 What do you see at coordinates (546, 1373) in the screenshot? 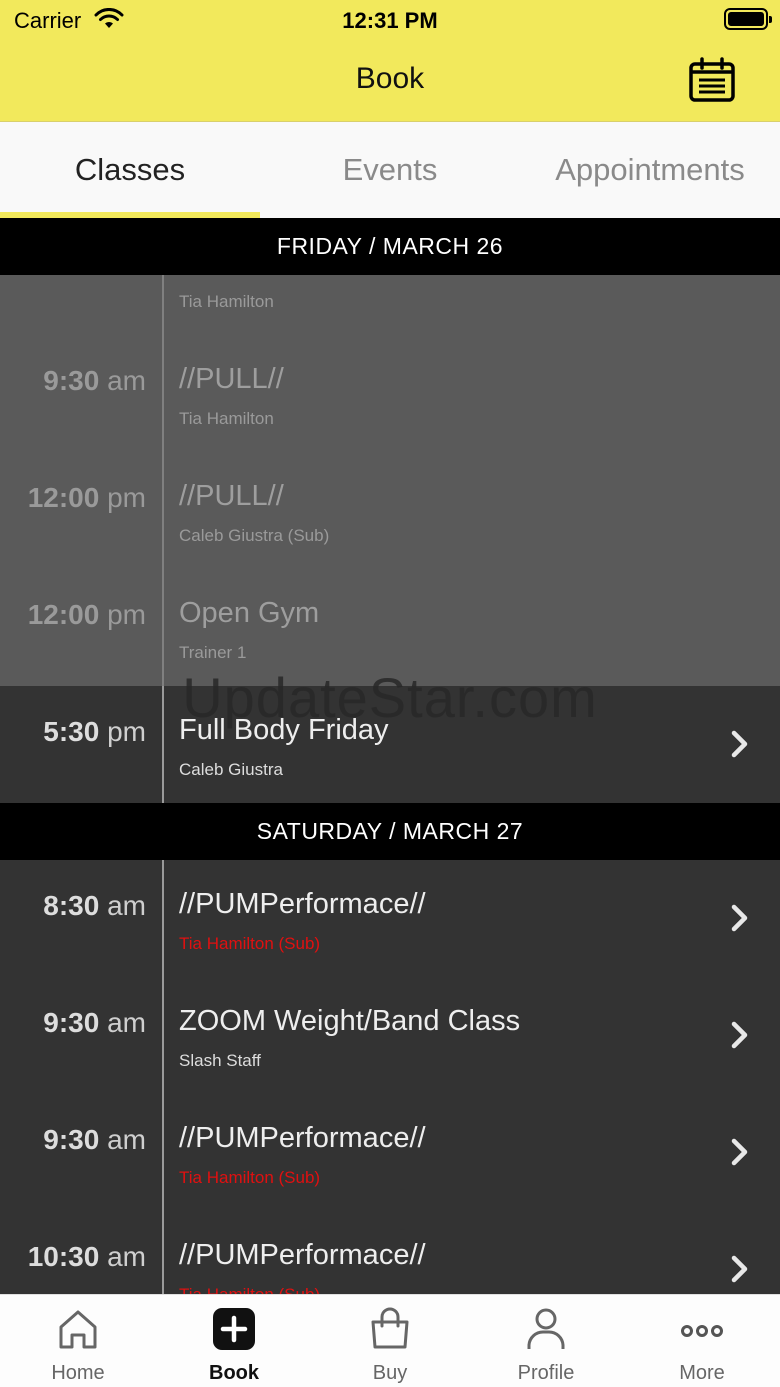
I see `nav-profile-label: Profile` at bounding box center [546, 1373].